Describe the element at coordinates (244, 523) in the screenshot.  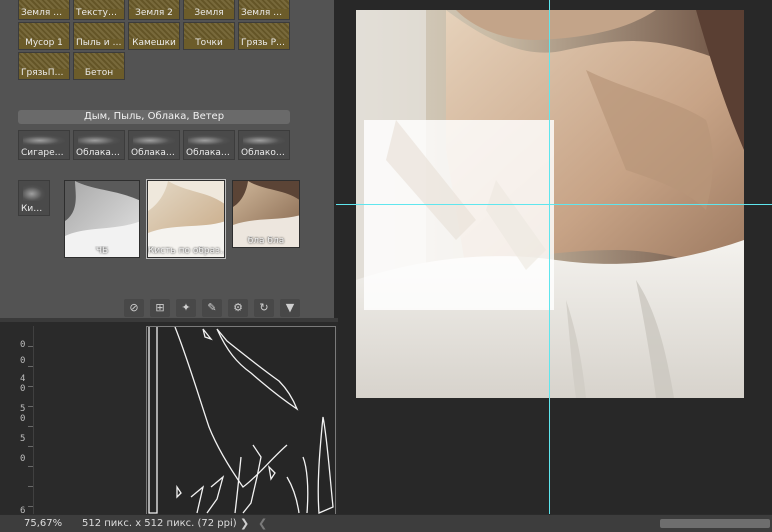
I see `chevron-right-icon: ❯` at that location.